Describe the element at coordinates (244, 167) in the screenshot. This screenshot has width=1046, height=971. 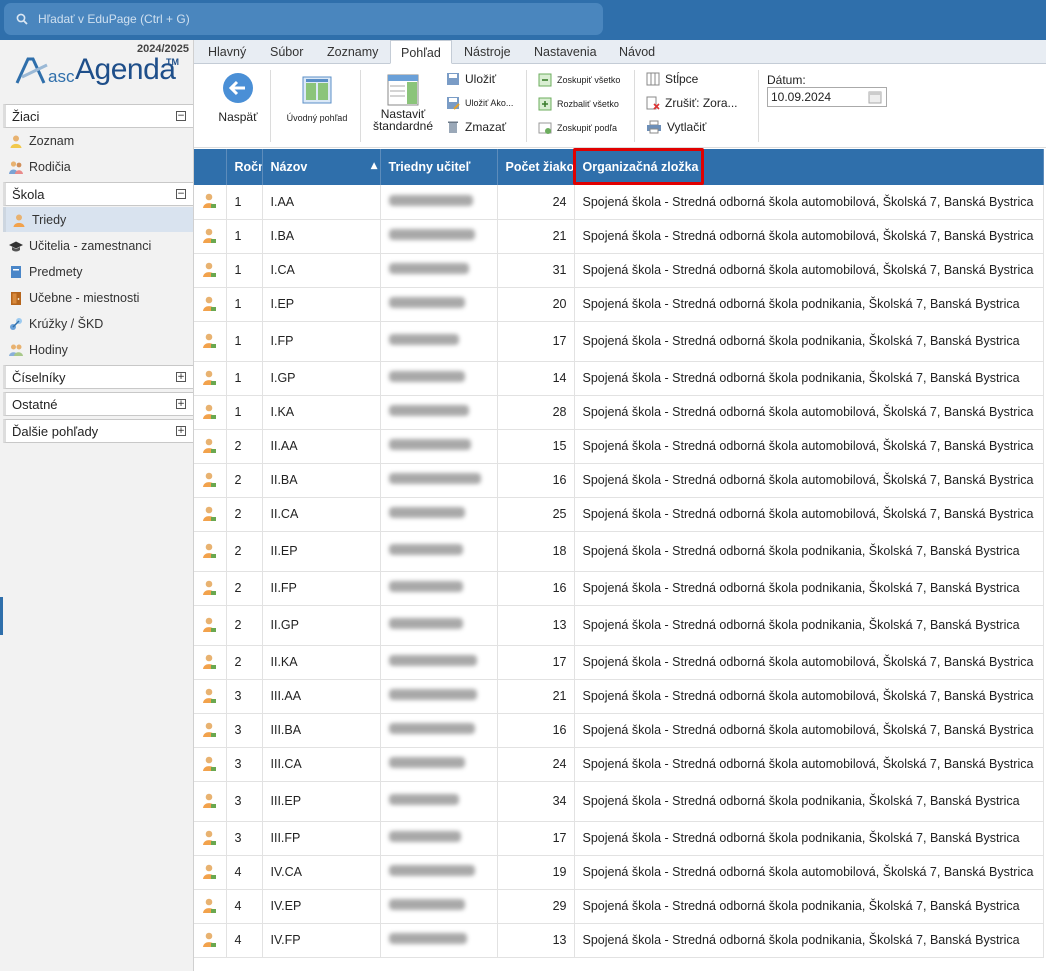
I see `column-header-rocnik: Ročník` at that location.